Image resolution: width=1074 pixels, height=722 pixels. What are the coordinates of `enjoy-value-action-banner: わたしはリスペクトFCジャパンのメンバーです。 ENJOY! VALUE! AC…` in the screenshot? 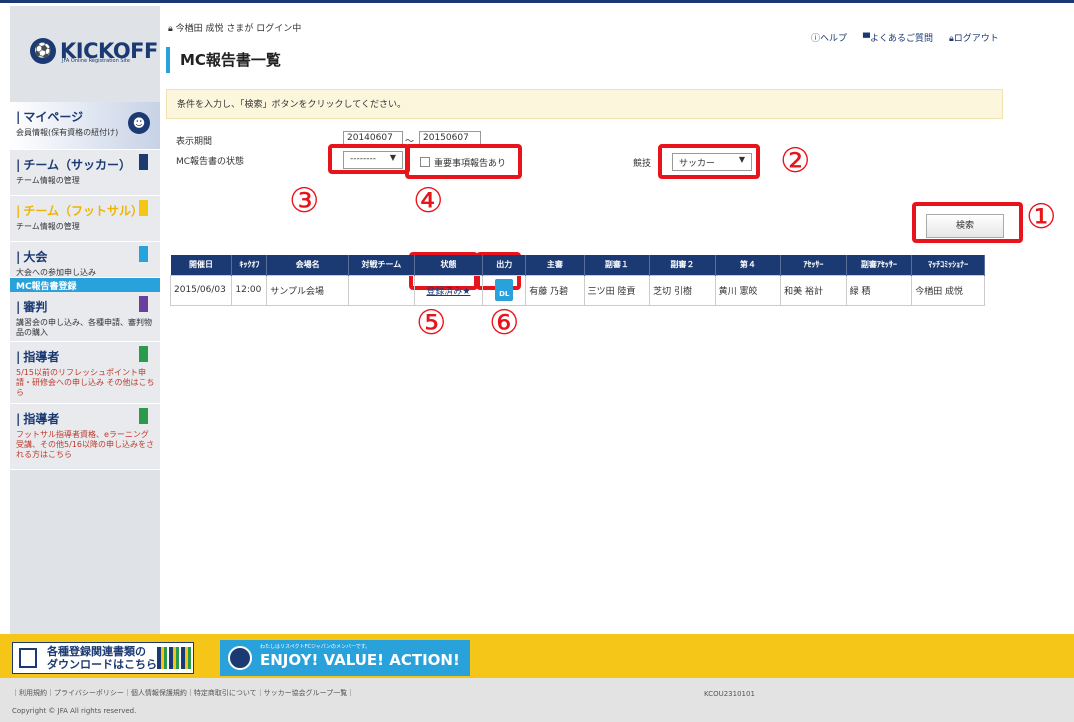 It's located at (345, 658).